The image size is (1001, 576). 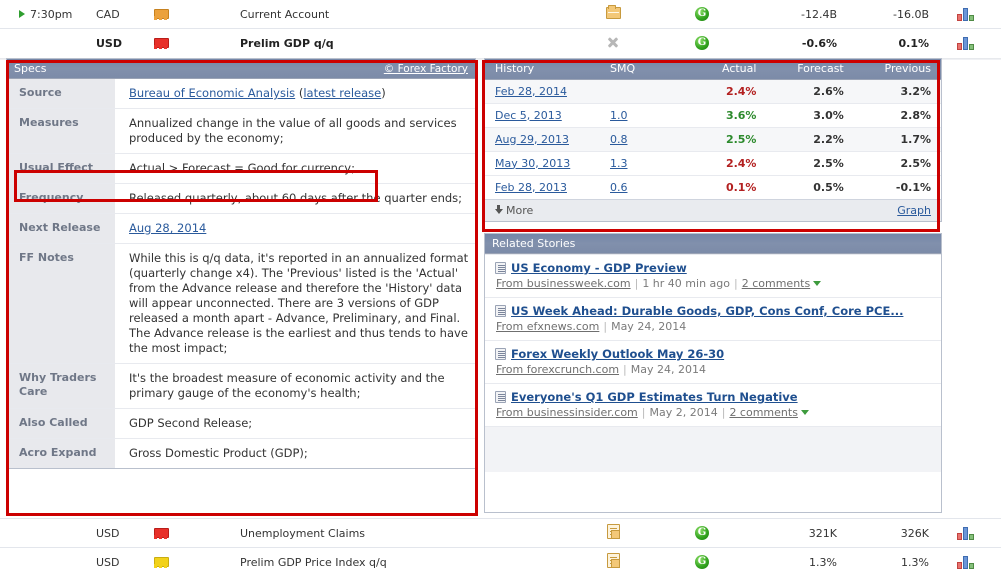 I want to click on history-smq-cell: 0.6, so click(x=647, y=186).